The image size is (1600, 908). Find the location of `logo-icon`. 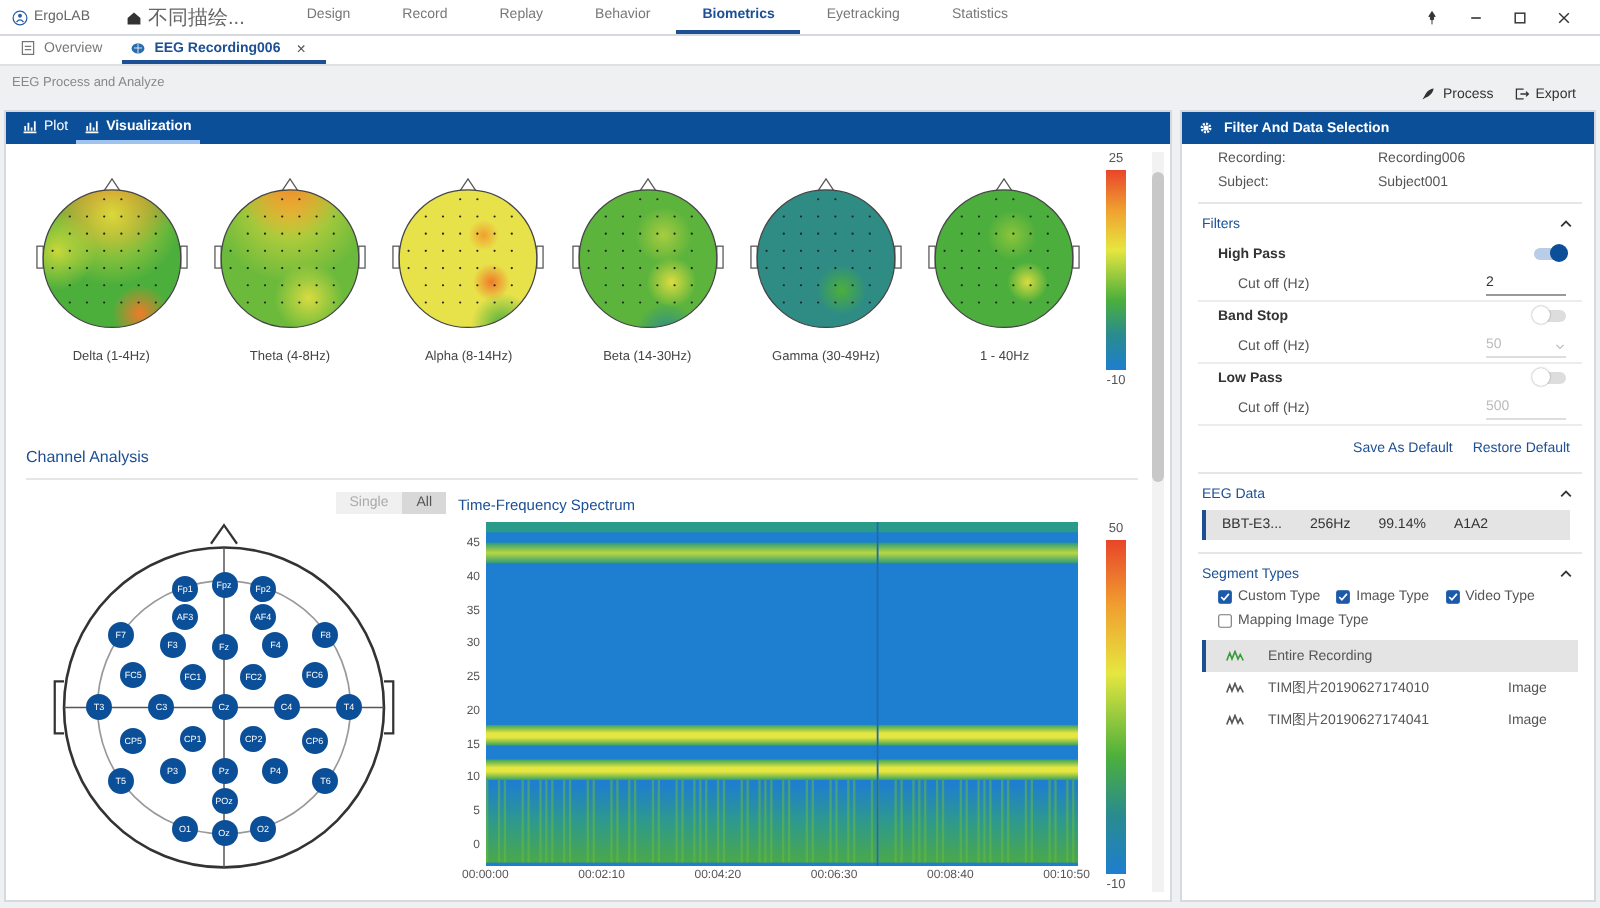

logo-icon is located at coordinates (20, 17).